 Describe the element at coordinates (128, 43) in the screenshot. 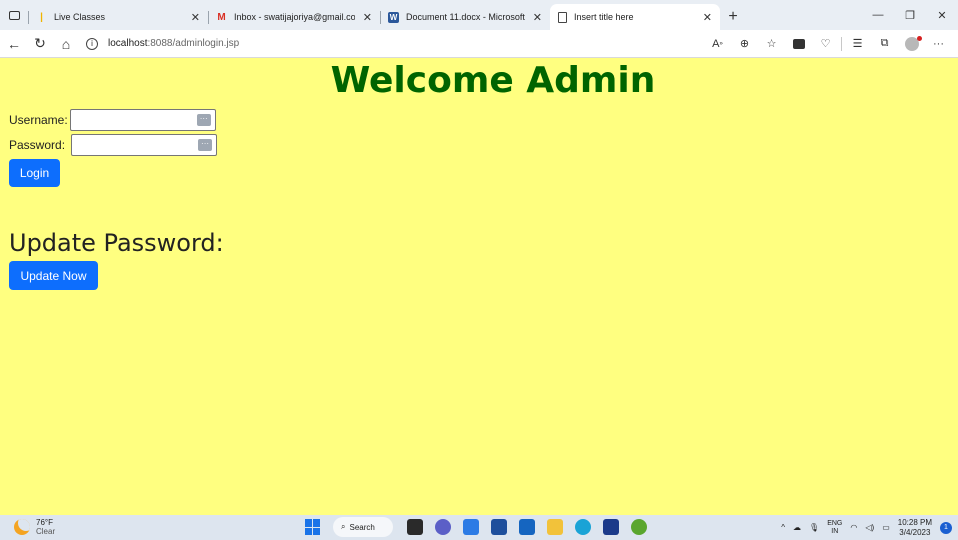

I see `url-host: localhost` at that location.